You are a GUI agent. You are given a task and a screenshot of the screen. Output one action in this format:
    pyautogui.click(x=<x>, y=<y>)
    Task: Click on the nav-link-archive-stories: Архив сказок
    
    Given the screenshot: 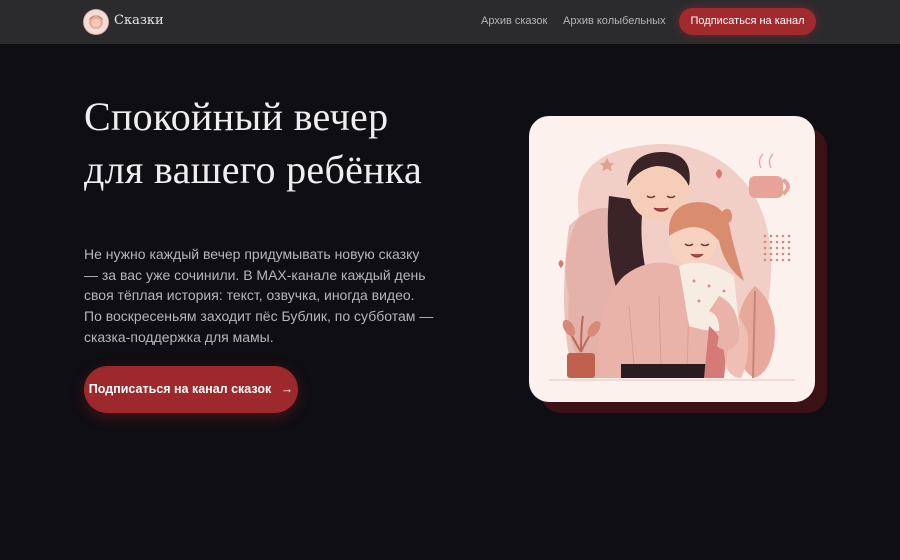 What is the action you would take?
    pyautogui.click(x=514, y=21)
    